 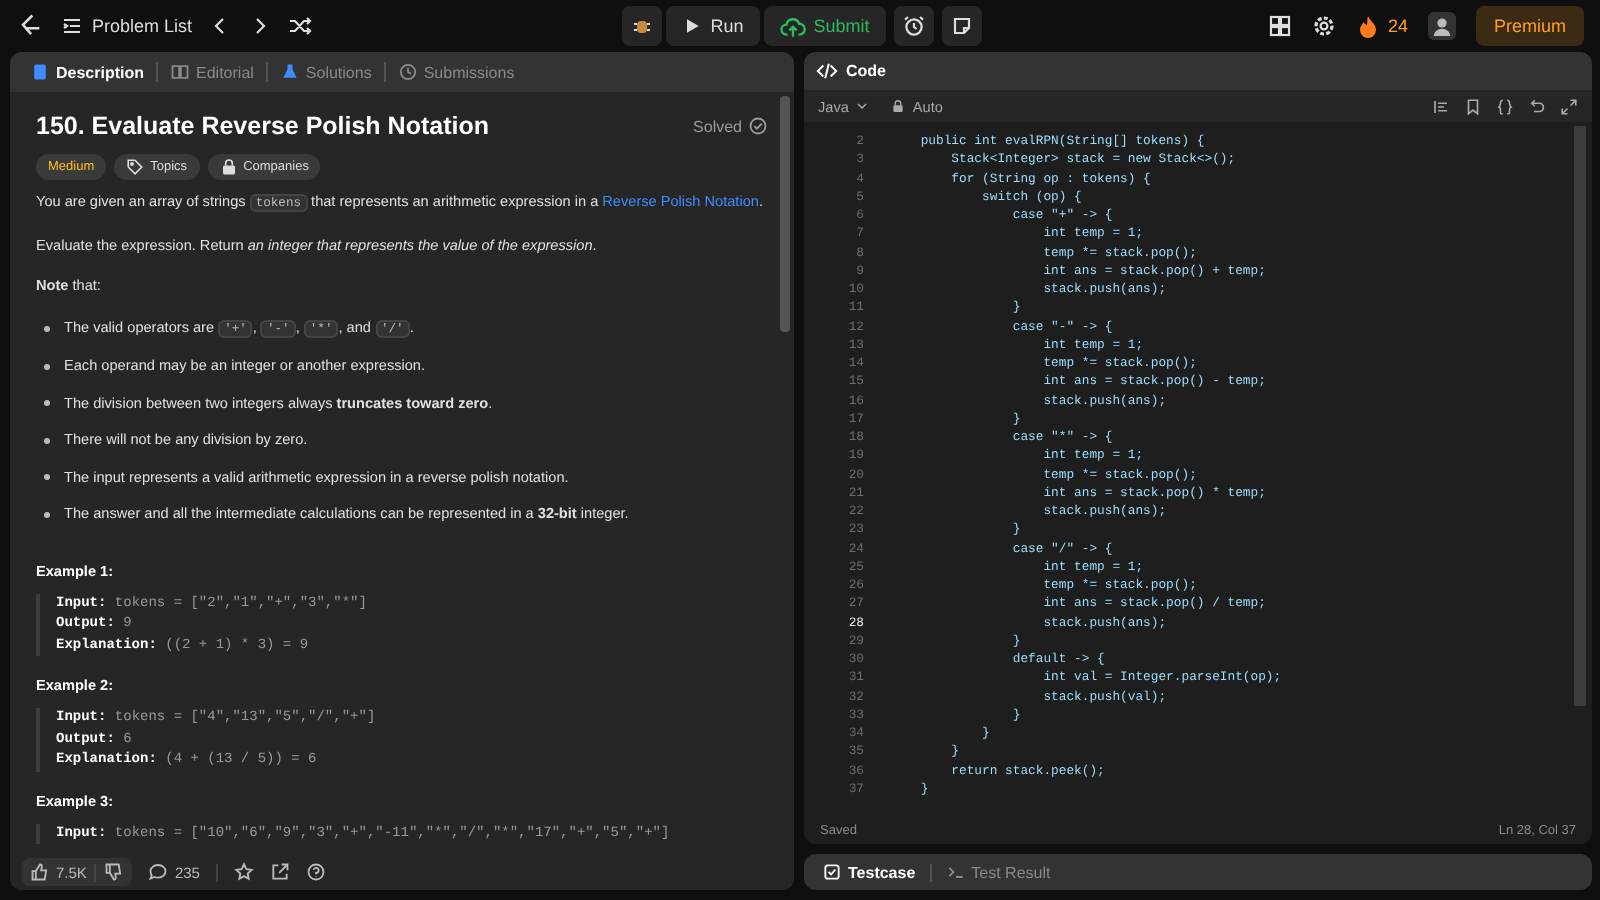 I want to click on help-button, so click(x=315, y=872).